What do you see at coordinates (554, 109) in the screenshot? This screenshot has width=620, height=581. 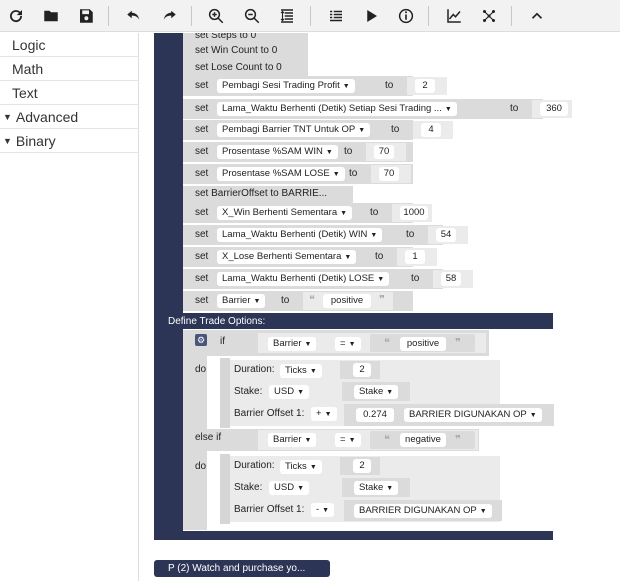 I see `value-field: 360` at bounding box center [554, 109].